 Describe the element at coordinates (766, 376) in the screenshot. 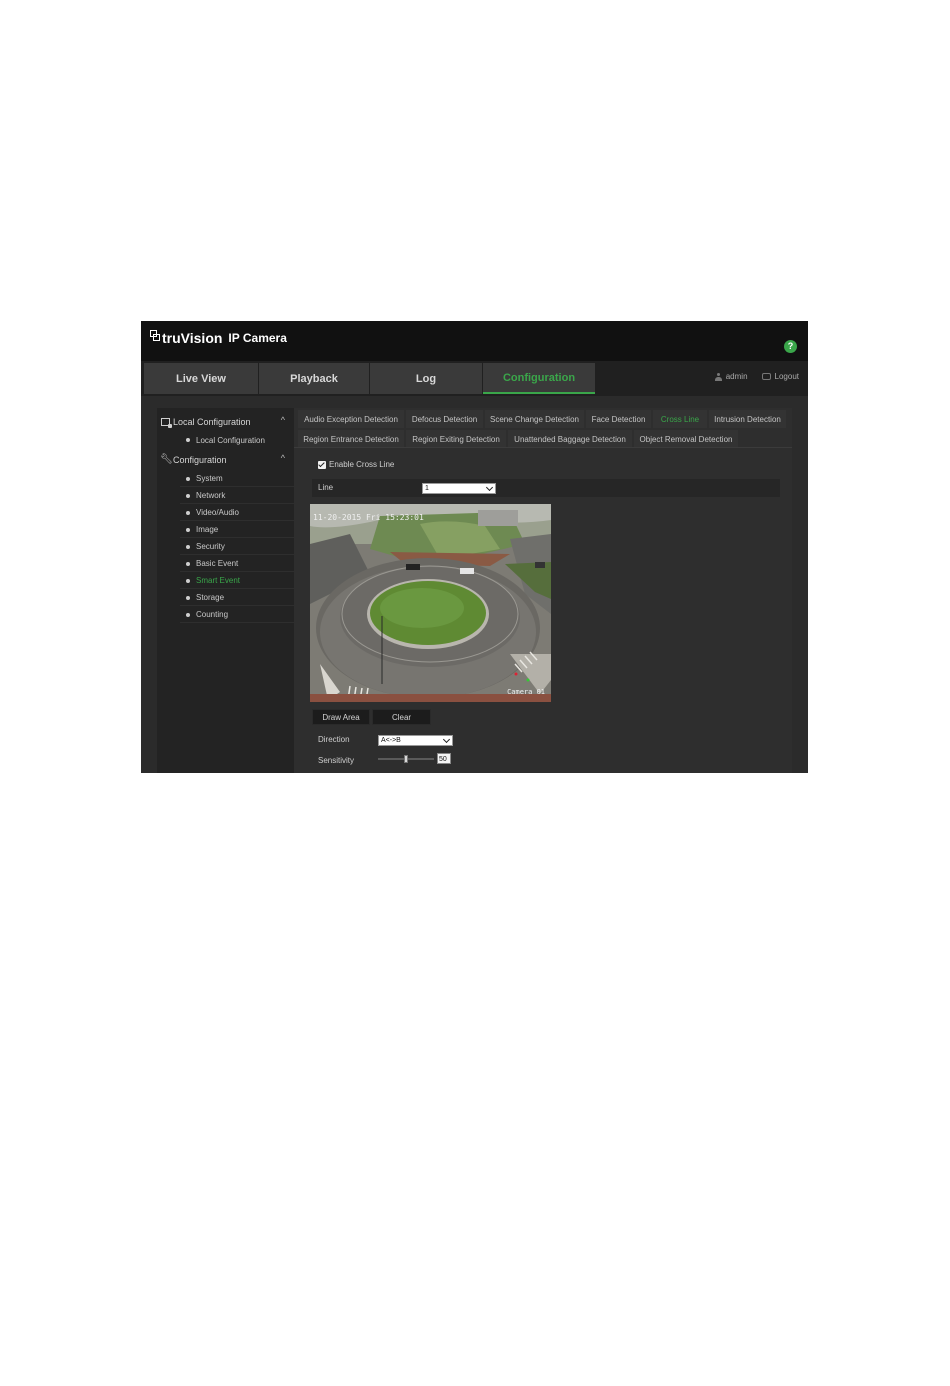

I see `logout-icon` at that location.